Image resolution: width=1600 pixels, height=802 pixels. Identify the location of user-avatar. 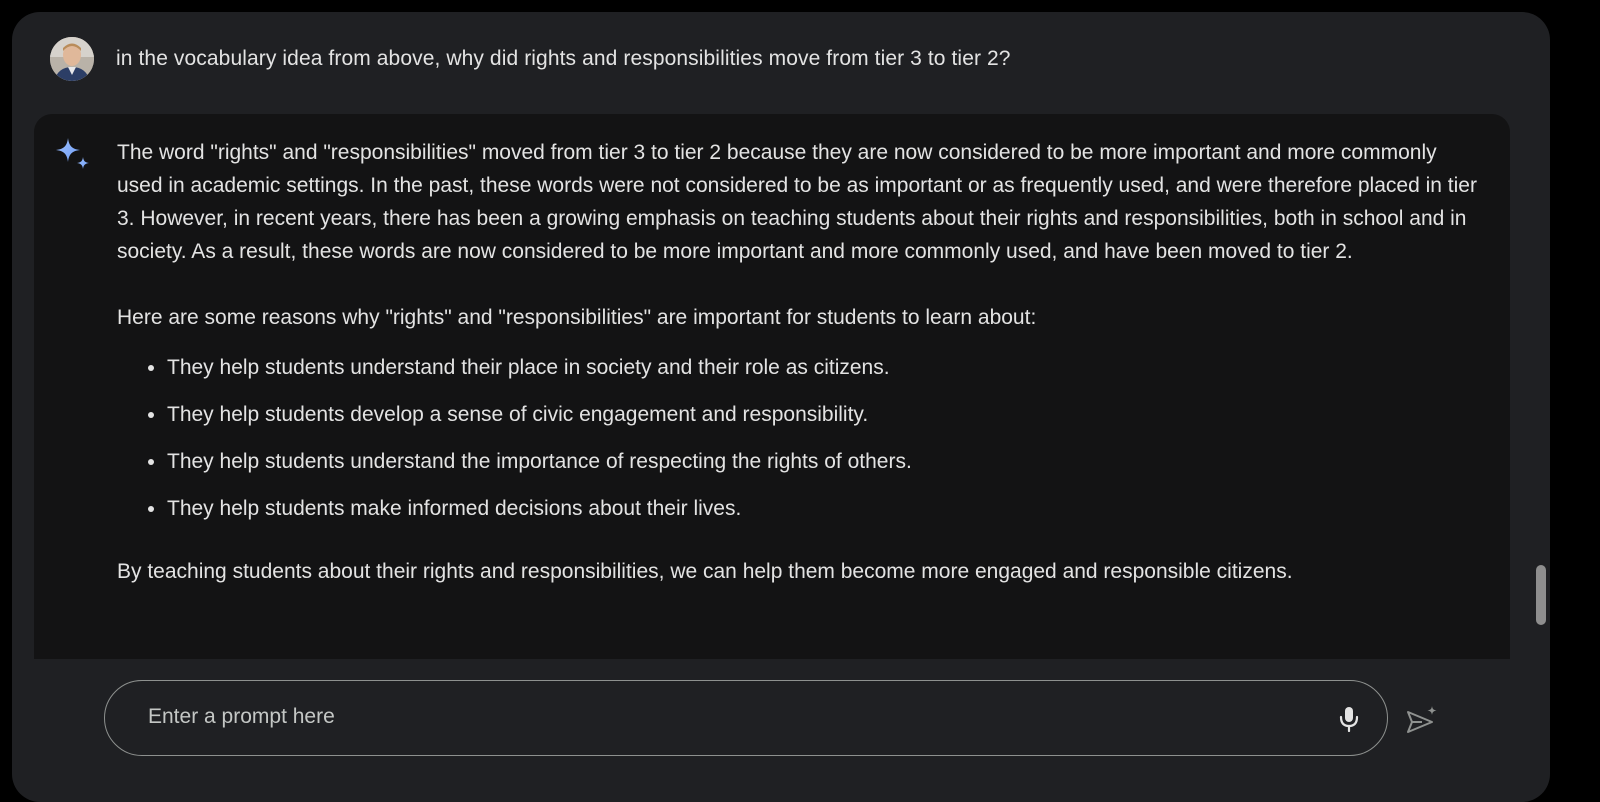
(72, 59).